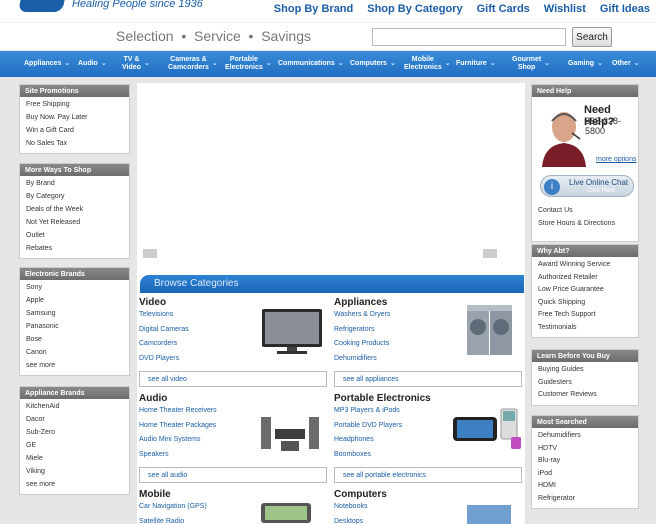 The width and height of the screenshot is (656, 524). I want to click on more-options-link: more options, so click(616, 159).